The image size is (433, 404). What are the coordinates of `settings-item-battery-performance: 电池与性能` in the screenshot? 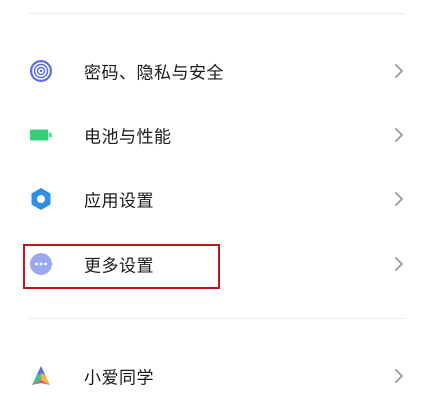 It's located at (216, 135).